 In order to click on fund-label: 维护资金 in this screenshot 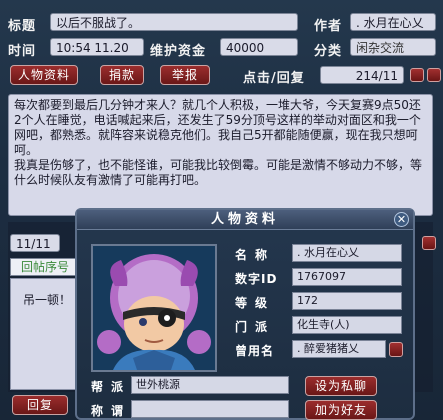, I will do `click(178, 51)`.